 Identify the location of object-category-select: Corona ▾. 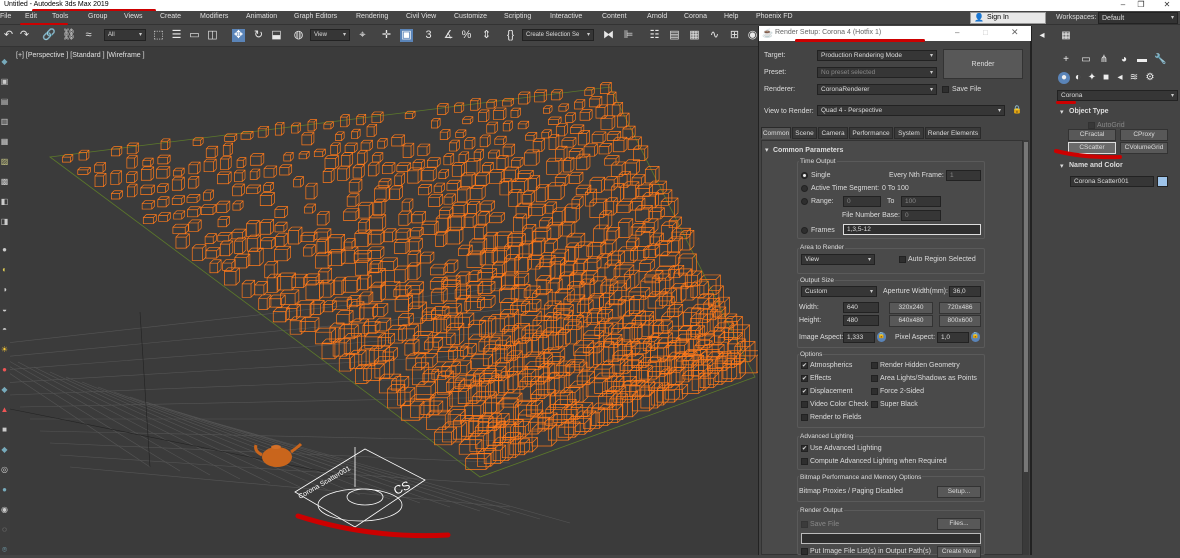
(1117, 95).